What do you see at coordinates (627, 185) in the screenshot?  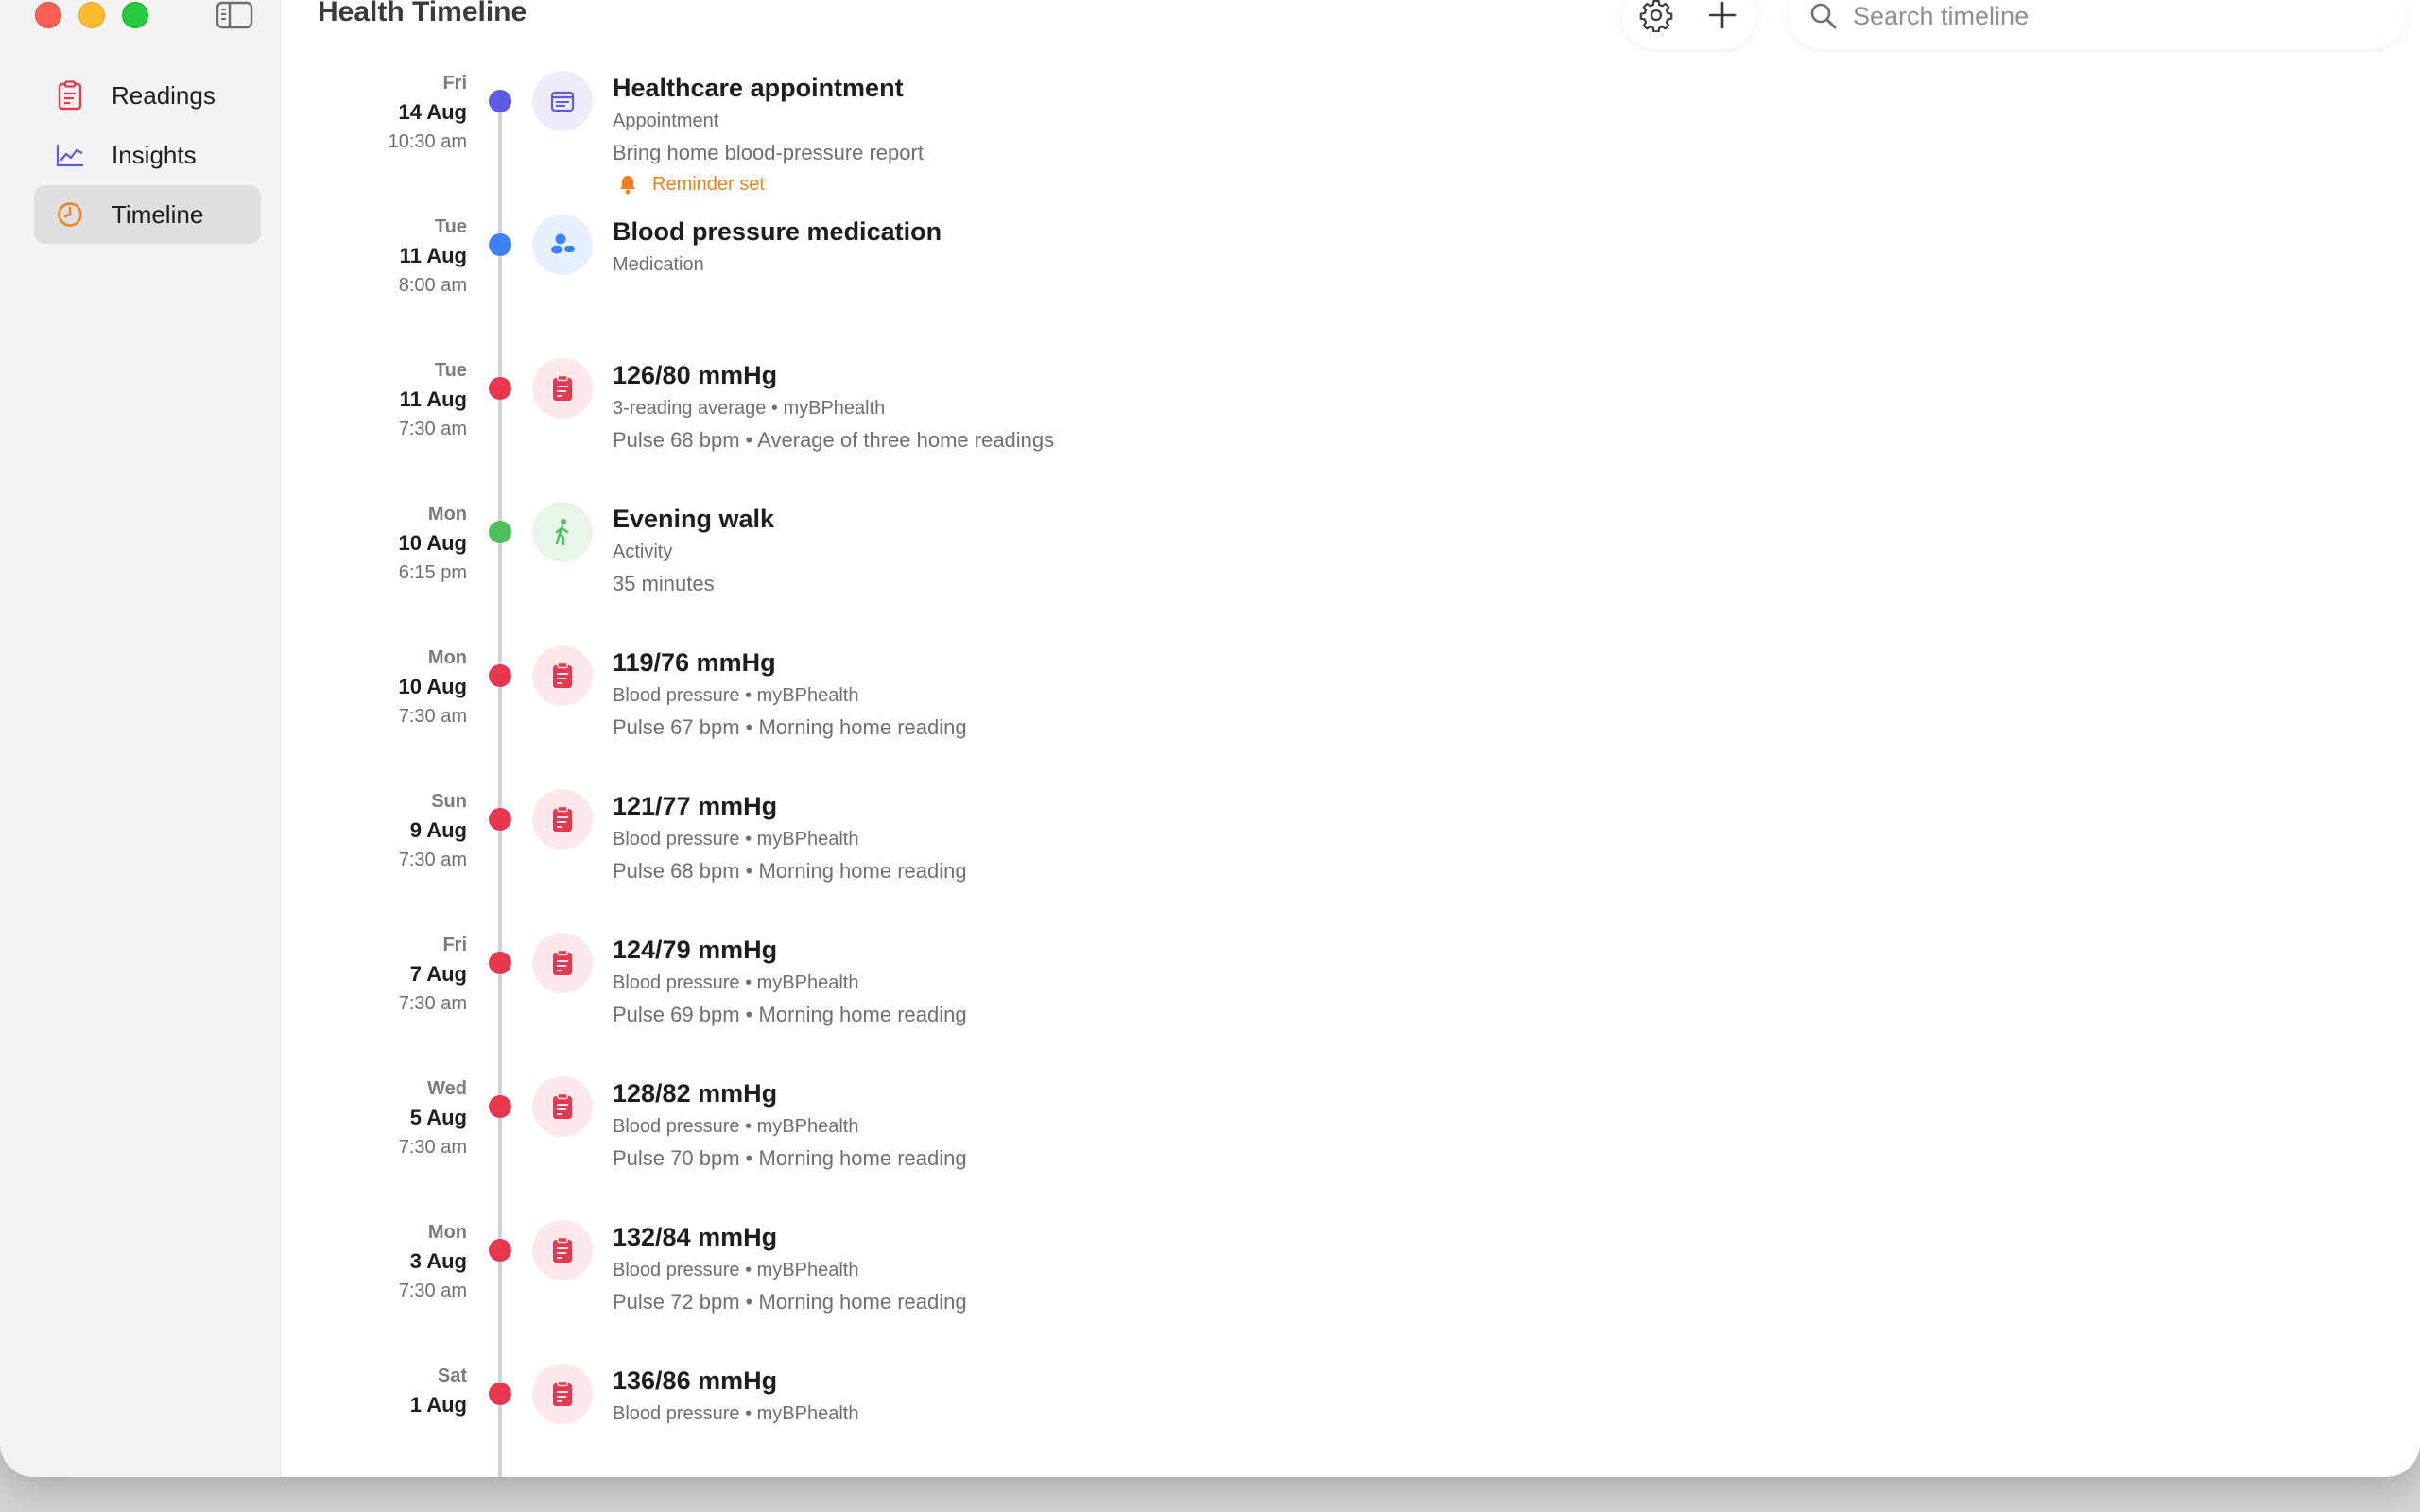 I see `bell-icon` at bounding box center [627, 185].